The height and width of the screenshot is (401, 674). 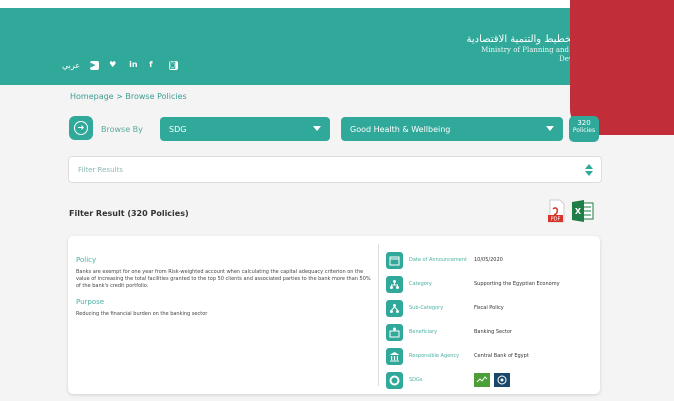 What do you see at coordinates (100, 170) in the screenshot?
I see `filter-placeholder: Filter Results` at bounding box center [100, 170].